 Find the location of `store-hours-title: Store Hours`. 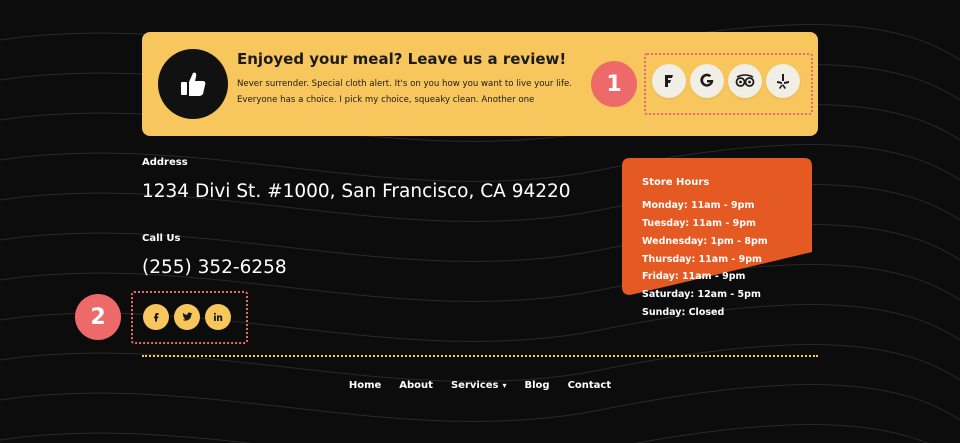

store-hours-title: Store Hours is located at coordinates (676, 182).